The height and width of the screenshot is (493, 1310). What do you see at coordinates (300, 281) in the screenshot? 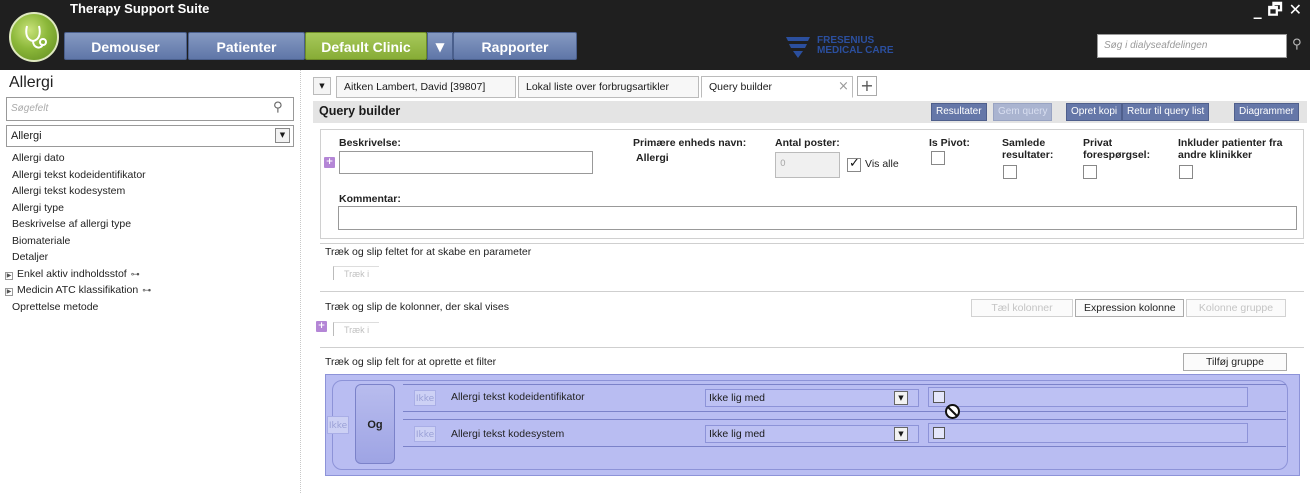
I see `panel-divider` at bounding box center [300, 281].